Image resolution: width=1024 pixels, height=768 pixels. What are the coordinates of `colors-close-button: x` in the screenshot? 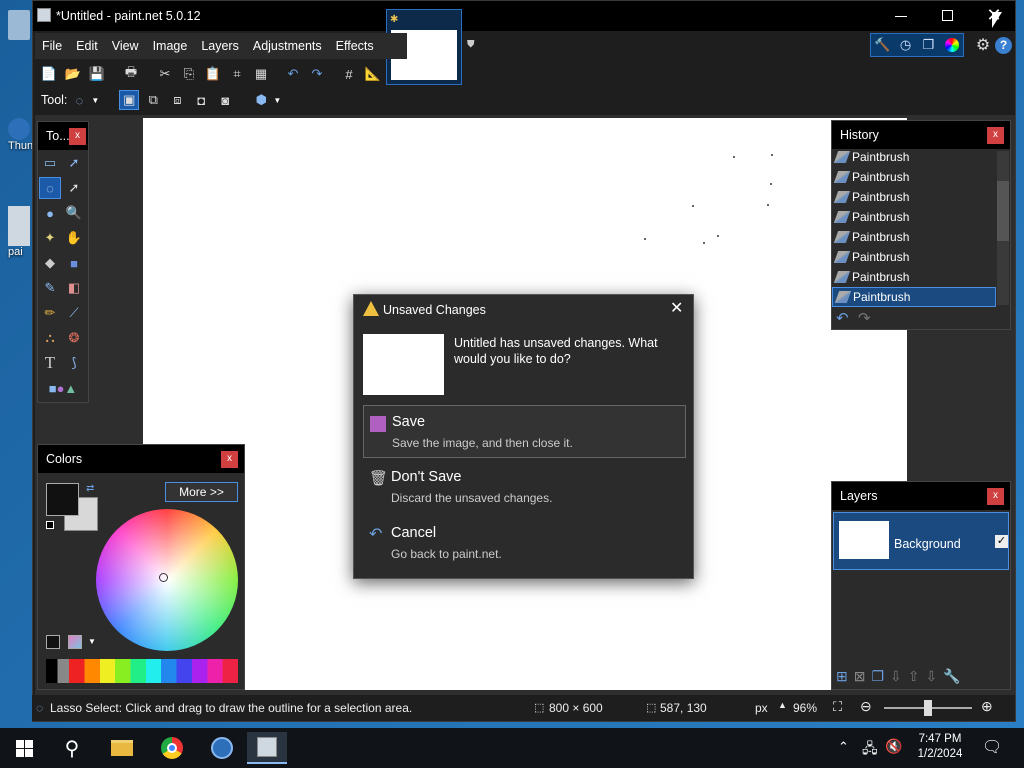 It's located at (229, 459).